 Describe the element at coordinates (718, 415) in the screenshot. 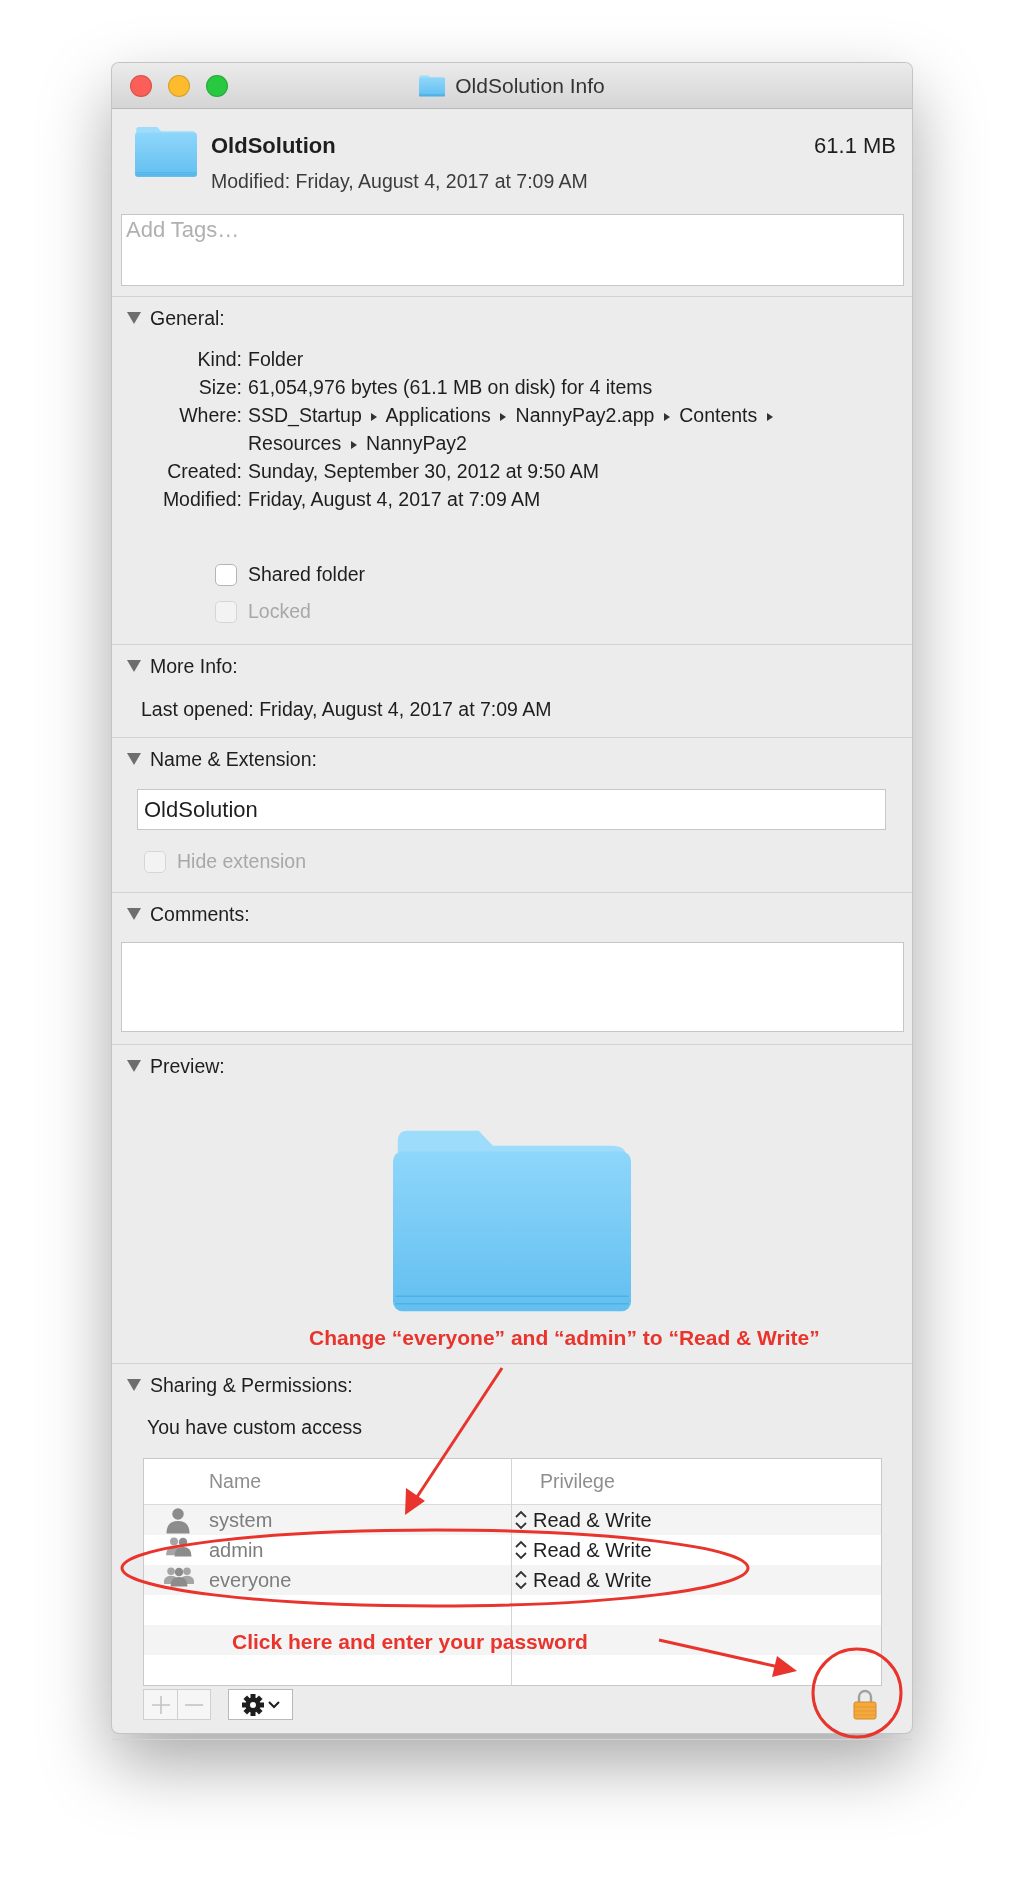

I see `path-label: Contents` at that location.